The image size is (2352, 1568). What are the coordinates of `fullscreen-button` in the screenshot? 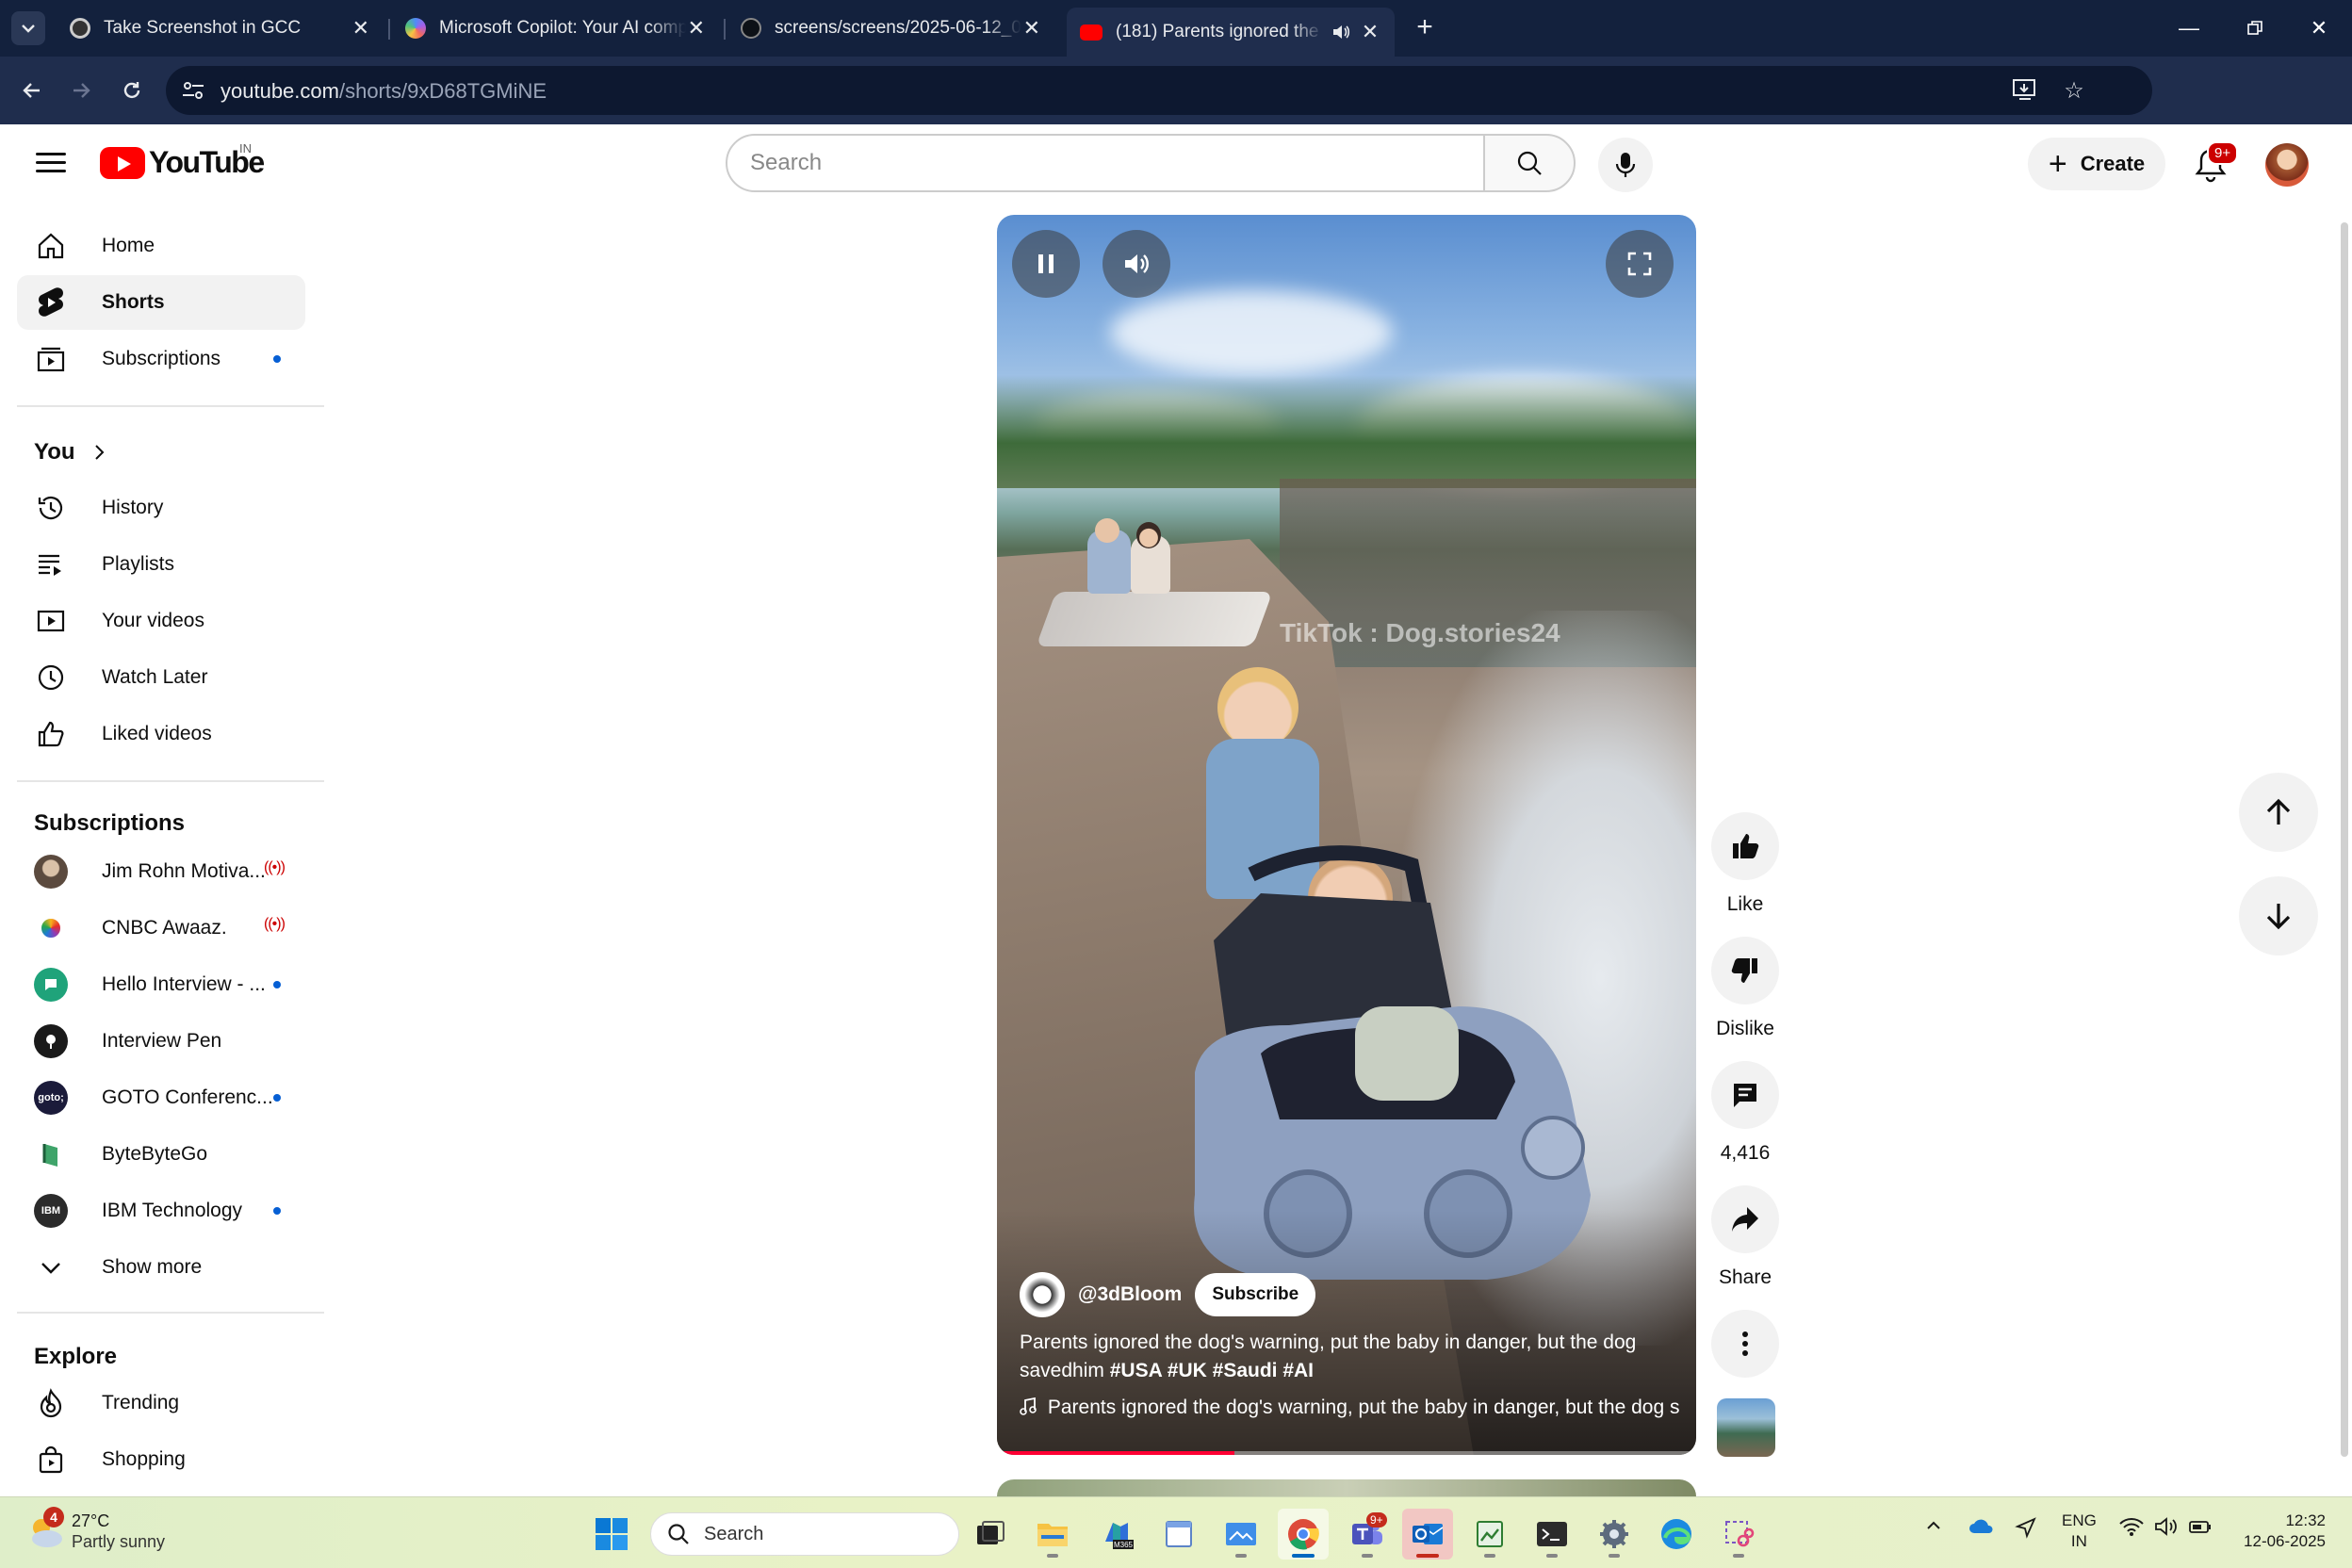 It's located at (1640, 264).